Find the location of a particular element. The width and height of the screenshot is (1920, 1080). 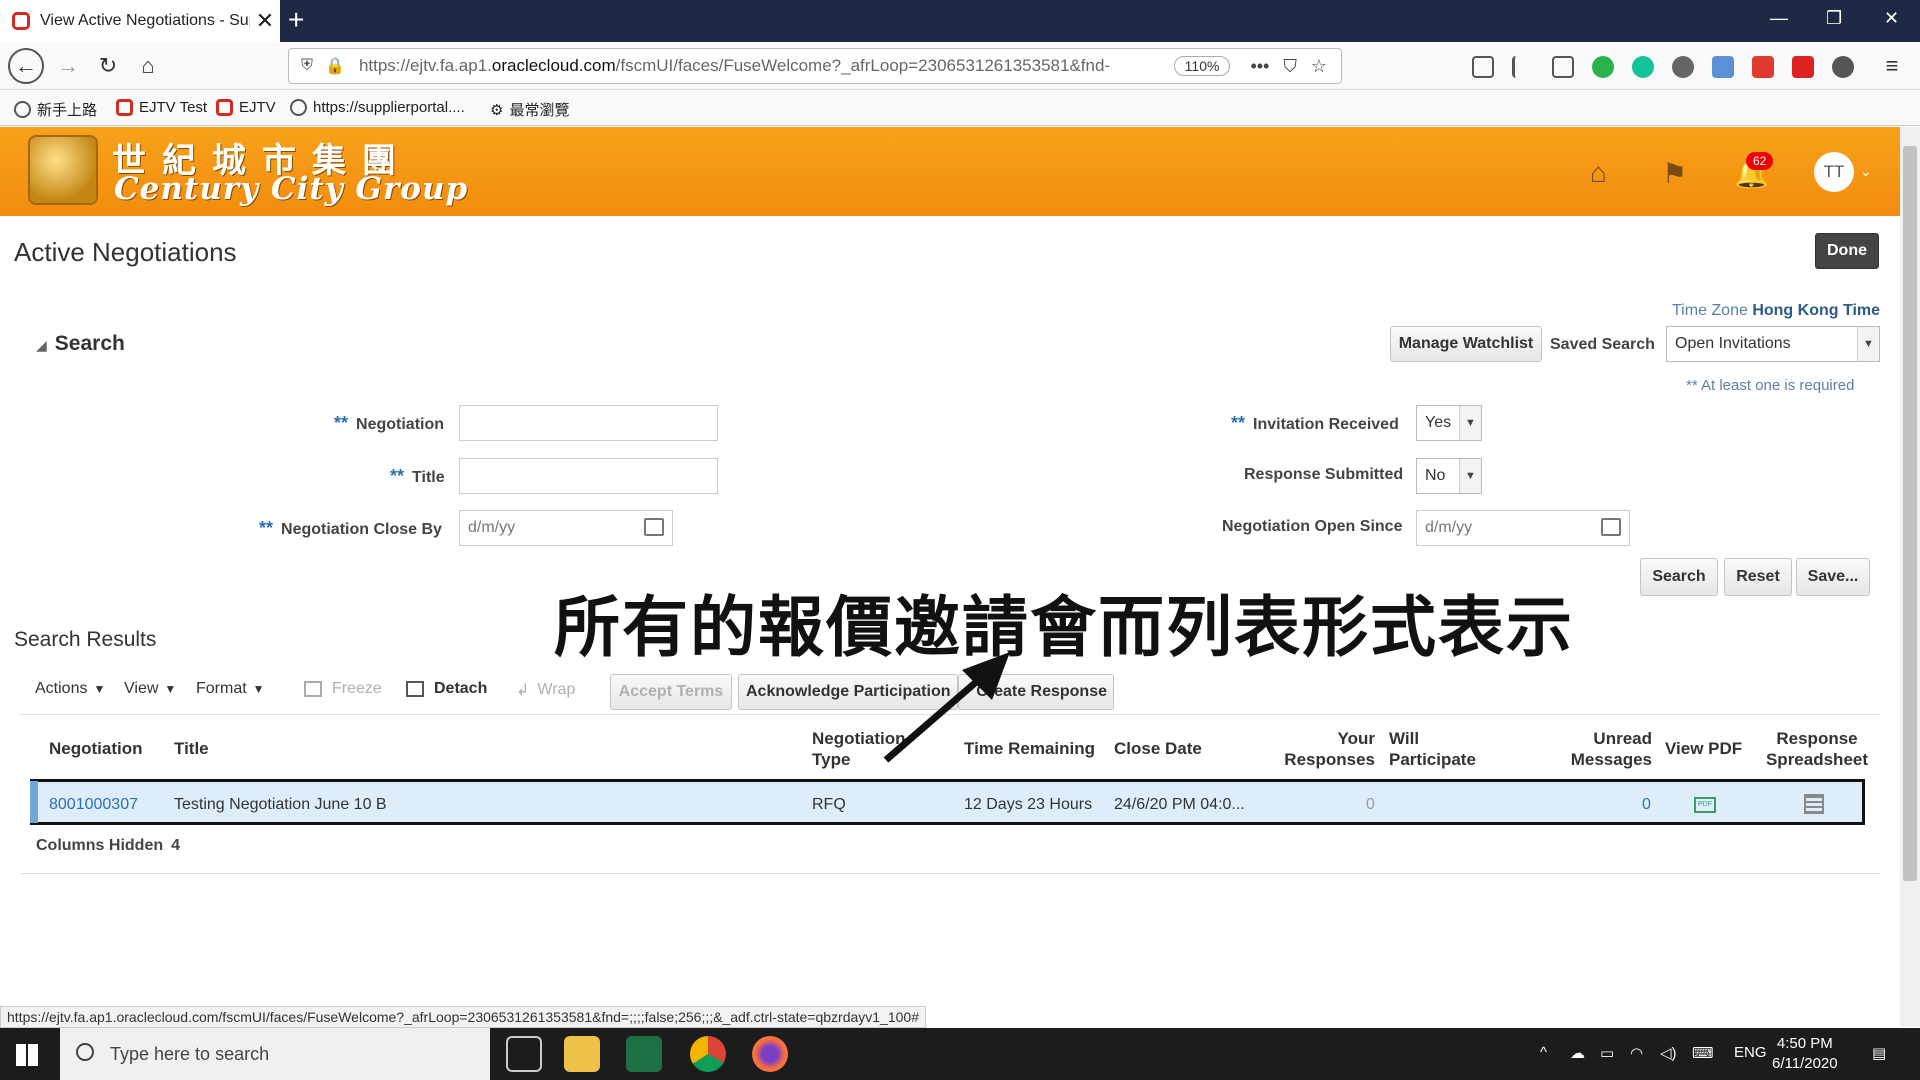

wrap-icon: ↲ is located at coordinates (523, 690).